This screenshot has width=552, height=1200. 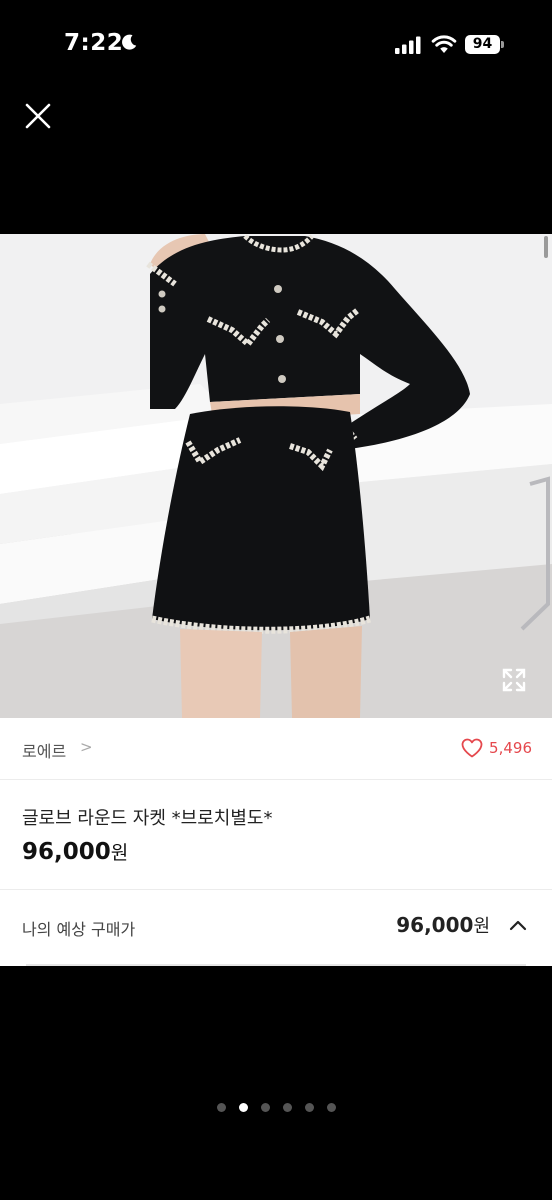 What do you see at coordinates (66, 852) in the screenshot?
I see `product-price-value: 96,000` at bounding box center [66, 852].